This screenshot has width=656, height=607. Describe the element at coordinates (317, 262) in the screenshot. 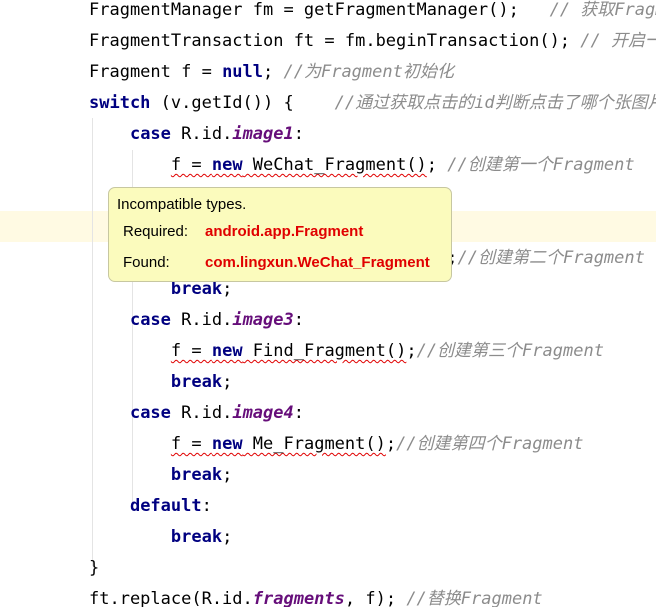

I see `tooltip-found-value: com.lingxun.WeChat_Fragment` at that location.